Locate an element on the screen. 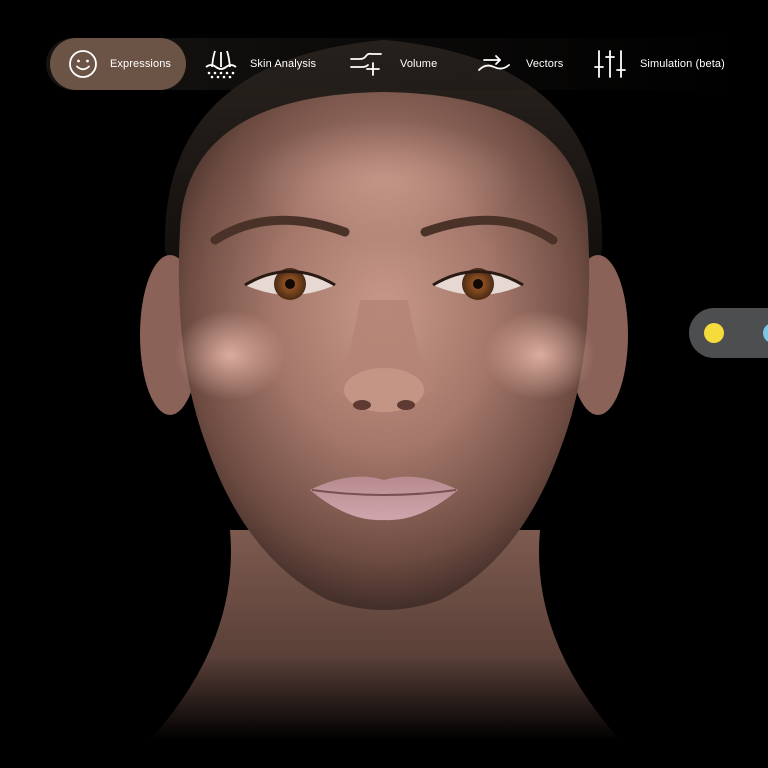  vector-wave-arrow-icon is located at coordinates (494, 64).